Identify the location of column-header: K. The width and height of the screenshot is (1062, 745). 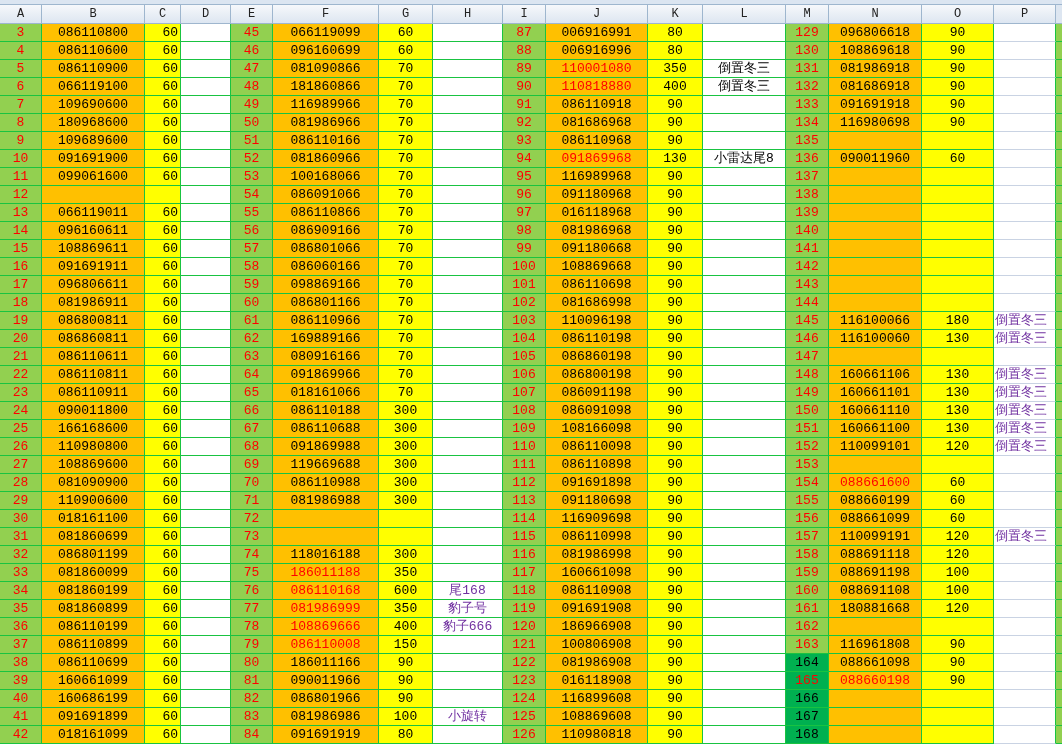
(675, 14).